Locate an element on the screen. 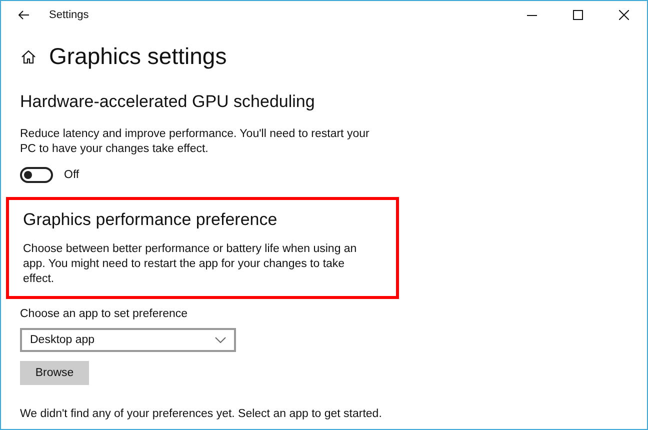 The image size is (648, 430). toggle-switch is located at coordinates (36, 175).